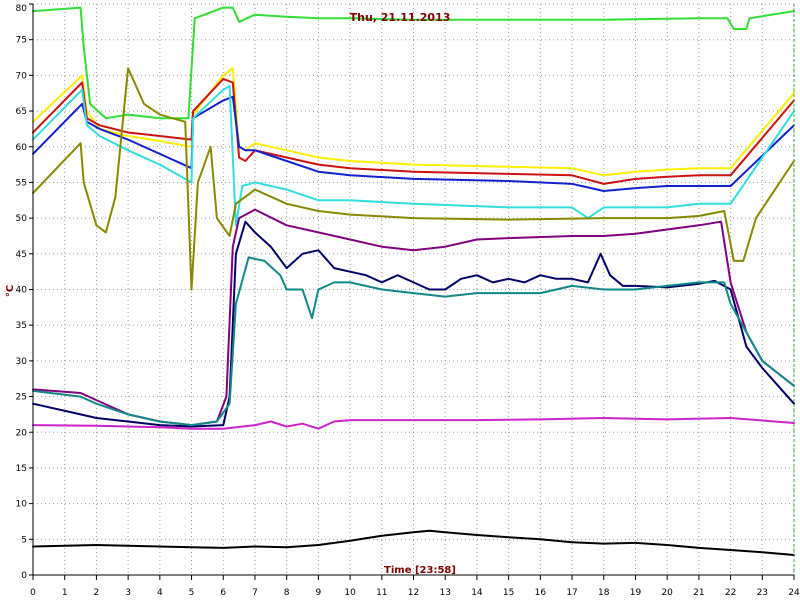 The height and width of the screenshot is (600, 800). What do you see at coordinates (420, 570) in the screenshot?
I see `x-axis-label: Time [23:58]` at bounding box center [420, 570].